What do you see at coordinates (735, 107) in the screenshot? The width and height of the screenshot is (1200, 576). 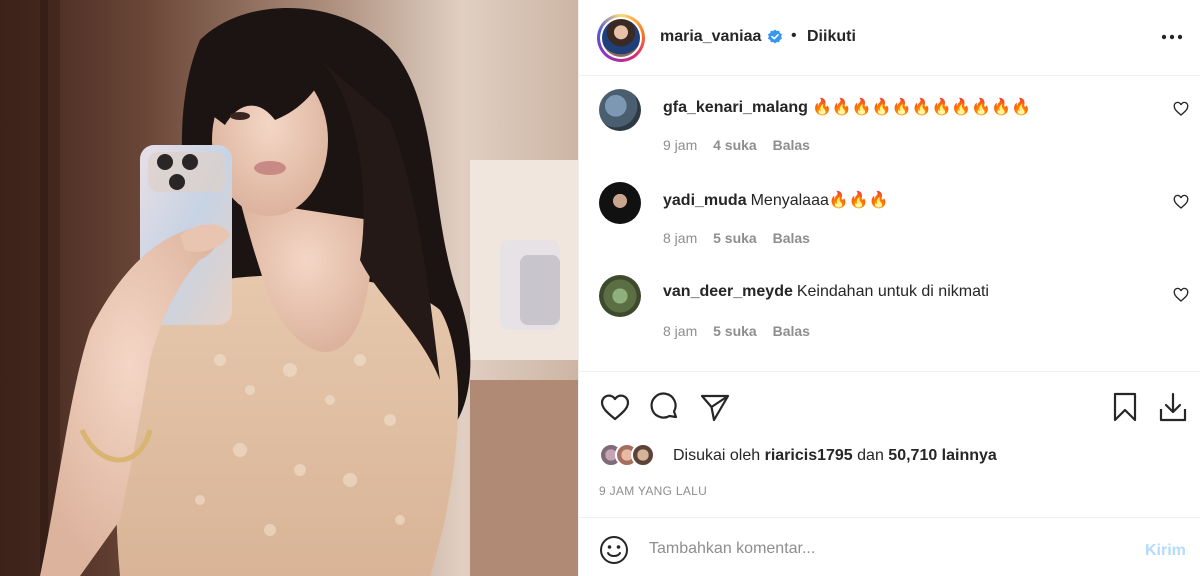 I see `comment-username-text: gfa_kenari_malang` at bounding box center [735, 107].